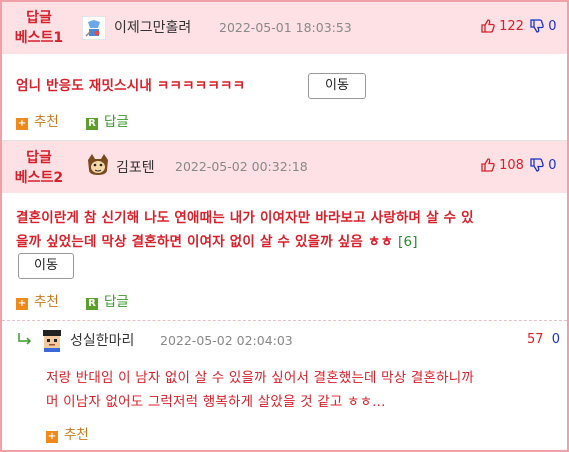  What do you see at coordinates (102, 340) in the screenshot?
I see `author-name: 성실한마리` at bounding box center [102, 340].